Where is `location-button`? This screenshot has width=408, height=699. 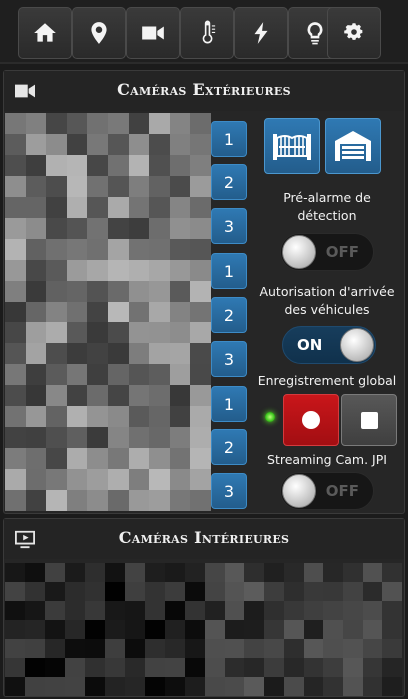 location-button is located at coordinates (99, 33).